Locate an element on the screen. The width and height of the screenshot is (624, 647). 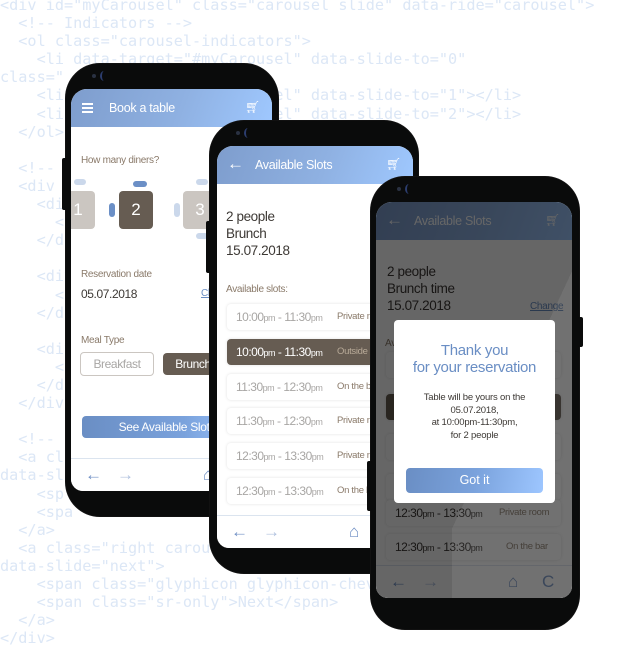
modal-title-line: for your reservation is located at coordinates (474, 367).